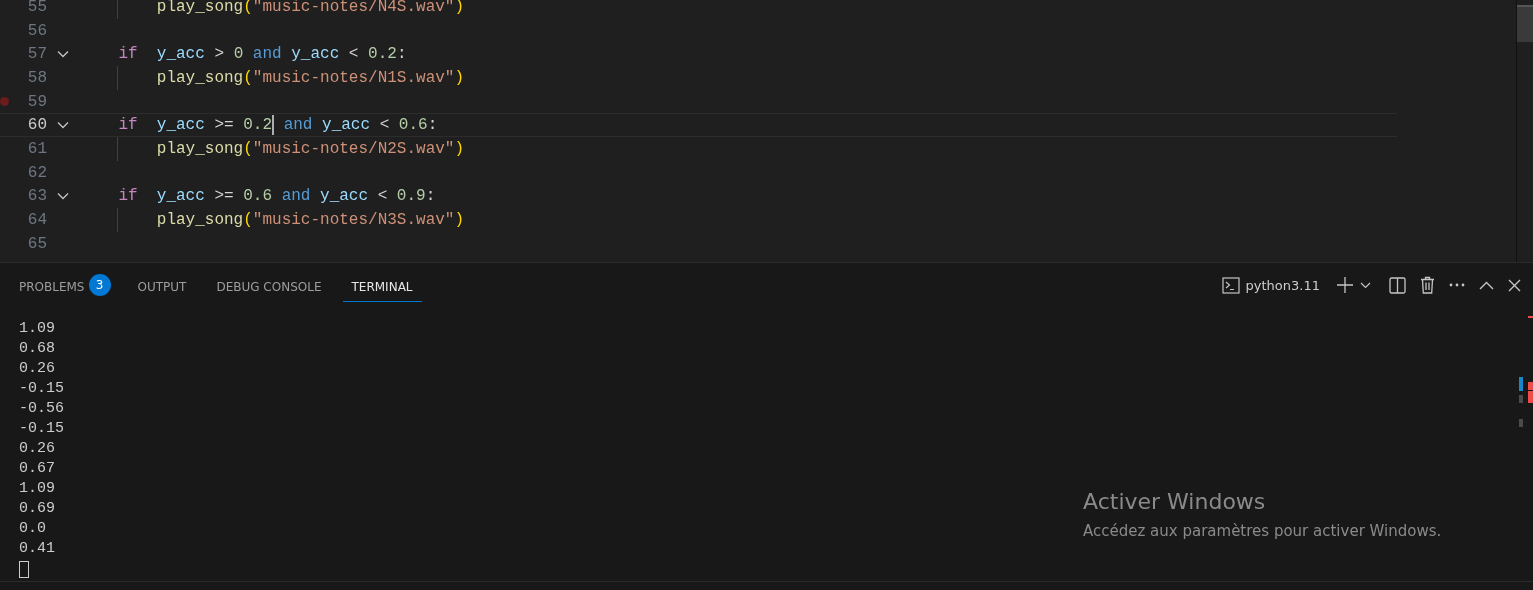  I want to click on count-badge: 3, so click(99, 285).